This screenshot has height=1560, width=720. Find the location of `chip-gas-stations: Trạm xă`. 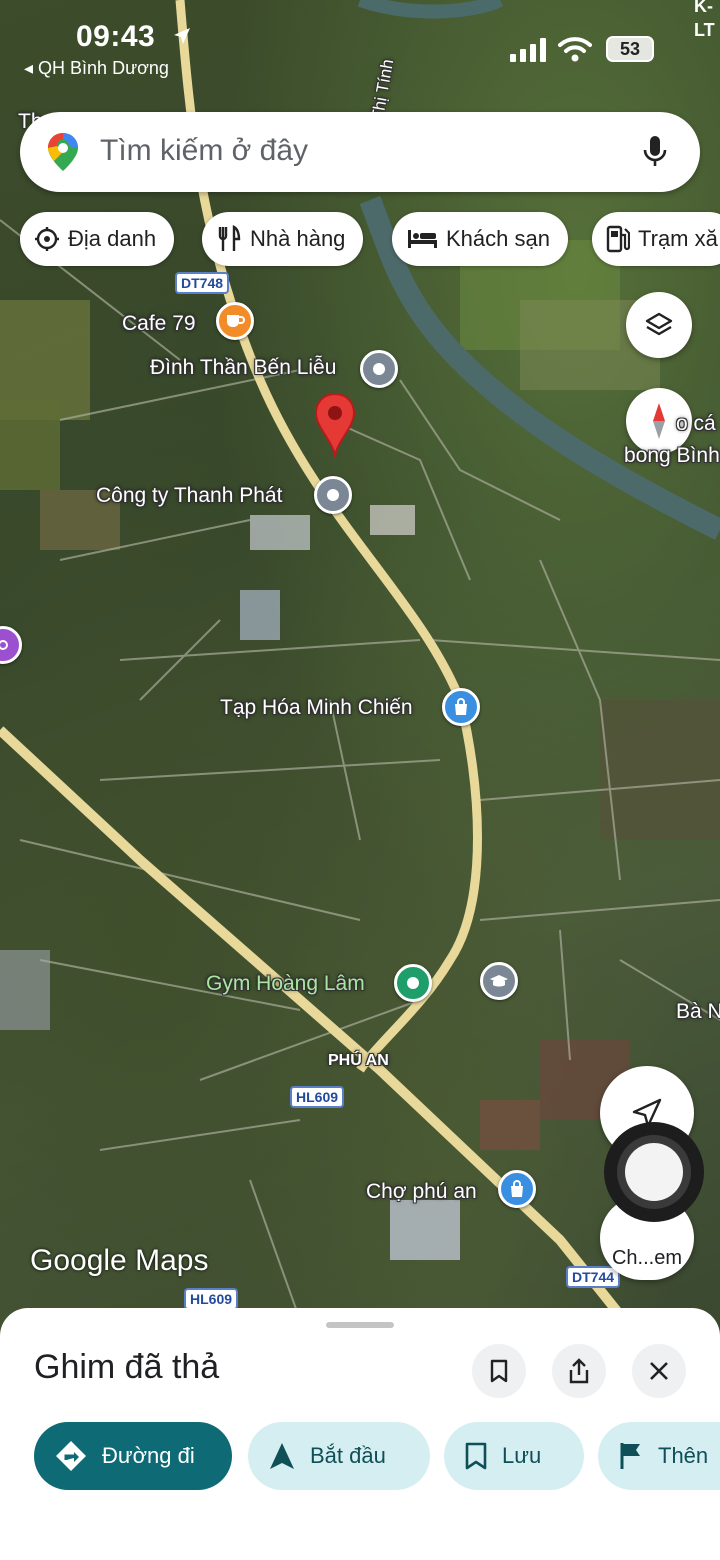

chip-gas-stations: Trạm xă is located at coordinates (656, 239).